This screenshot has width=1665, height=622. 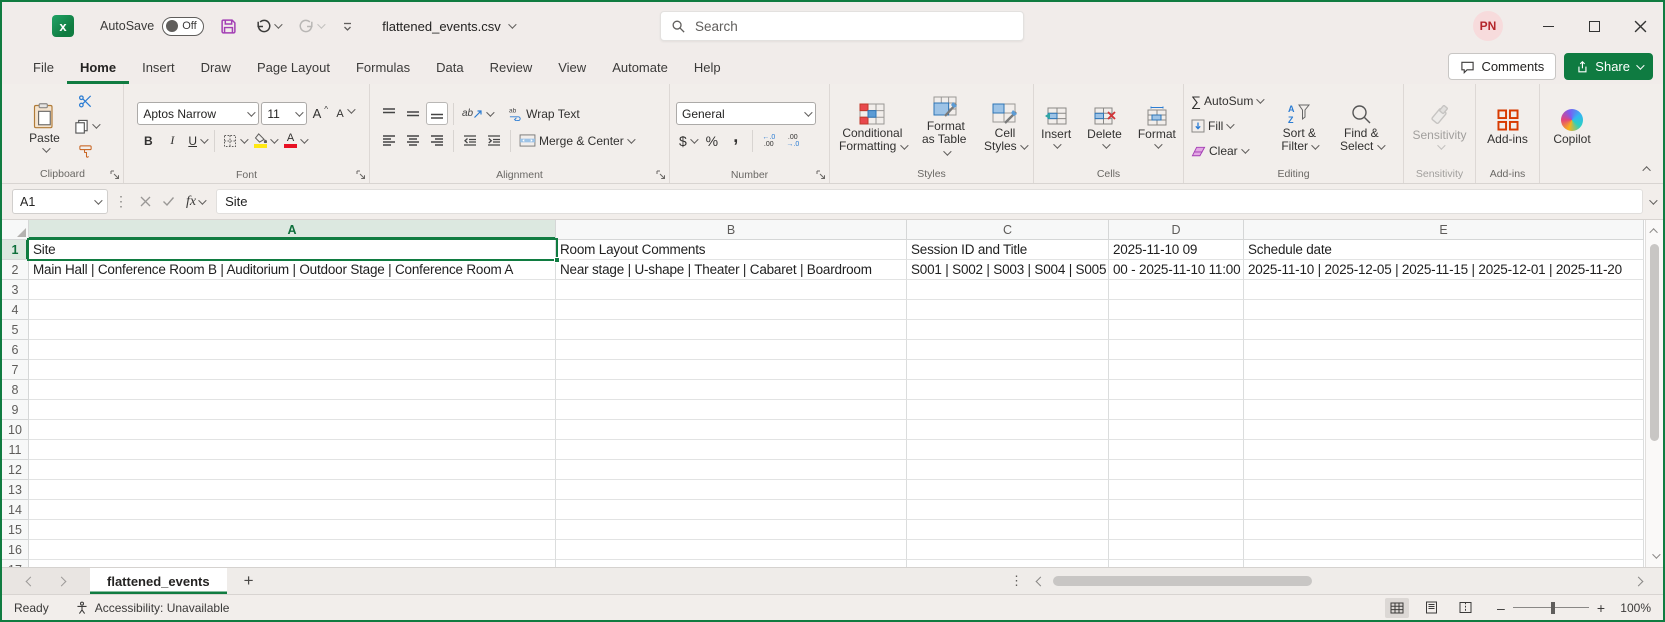 I want to click on ribbon-tab-formulas: Formulas, so click(x=383, y=67).